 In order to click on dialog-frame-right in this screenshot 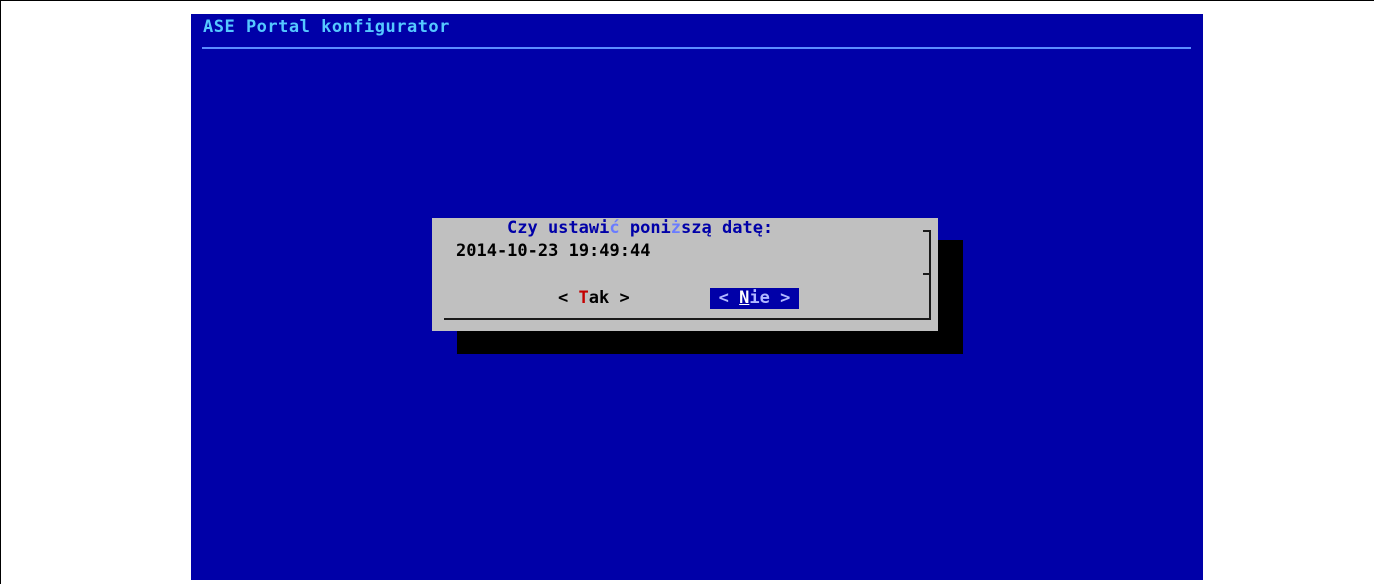, I will do `click(930, 275)`.